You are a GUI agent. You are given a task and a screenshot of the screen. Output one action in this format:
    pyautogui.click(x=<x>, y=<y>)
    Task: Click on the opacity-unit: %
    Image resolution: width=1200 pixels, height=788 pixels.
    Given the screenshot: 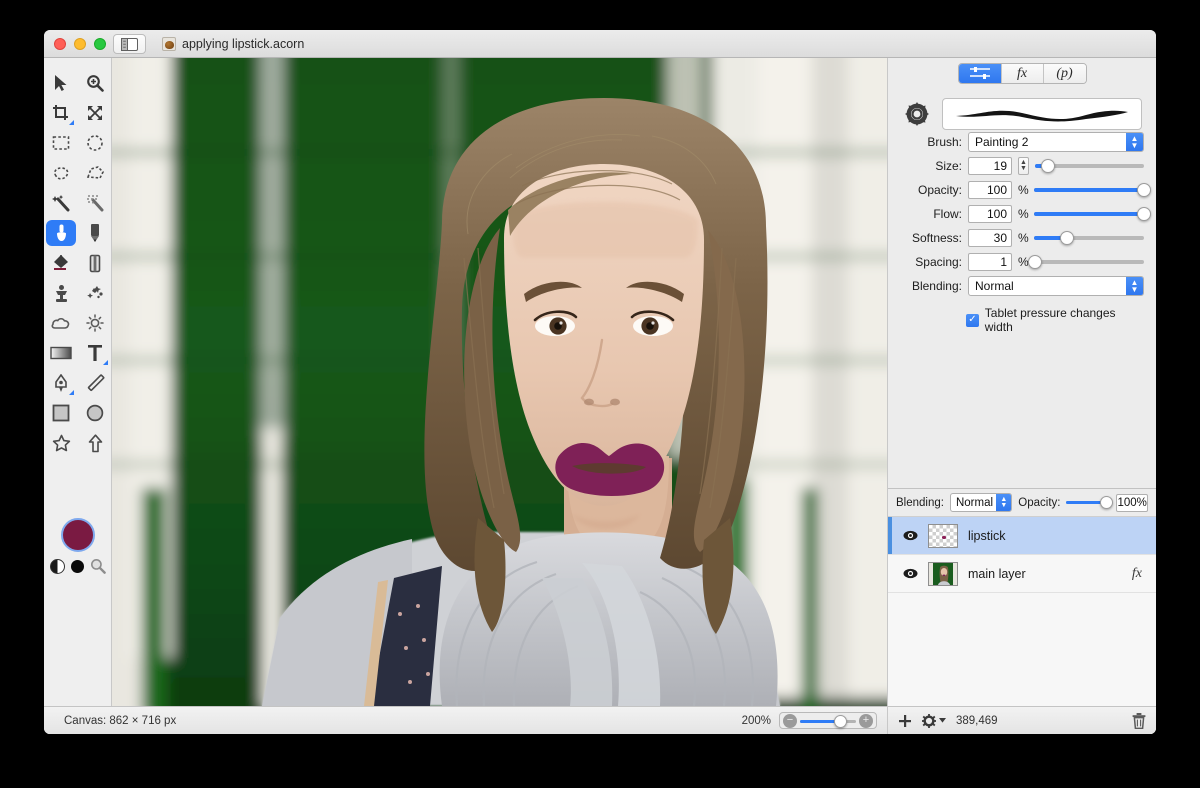 What is the action you would take?
    pyautogui.click(x=1023, y=190)
    